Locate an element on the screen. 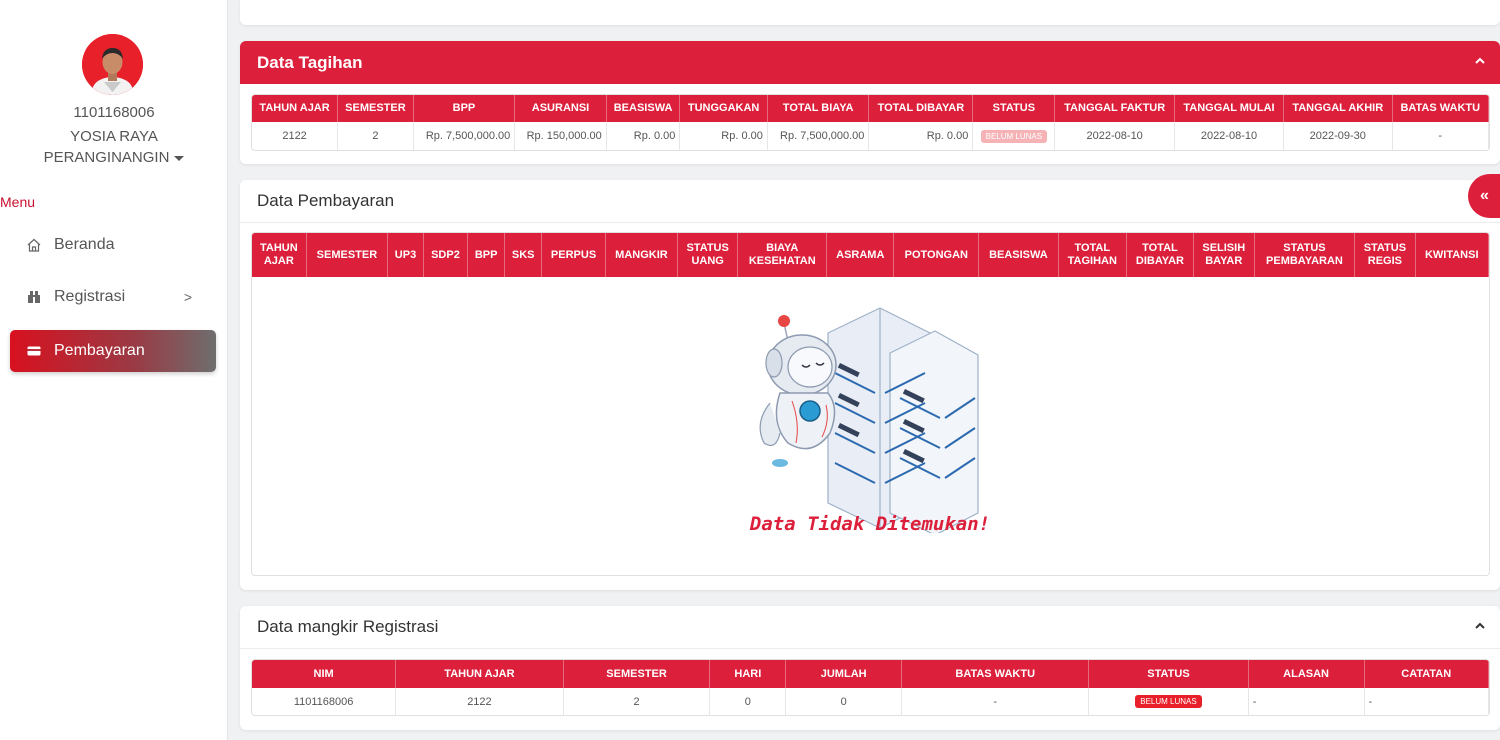  column-header: POTONGAN is located at coordinates (936, 255).